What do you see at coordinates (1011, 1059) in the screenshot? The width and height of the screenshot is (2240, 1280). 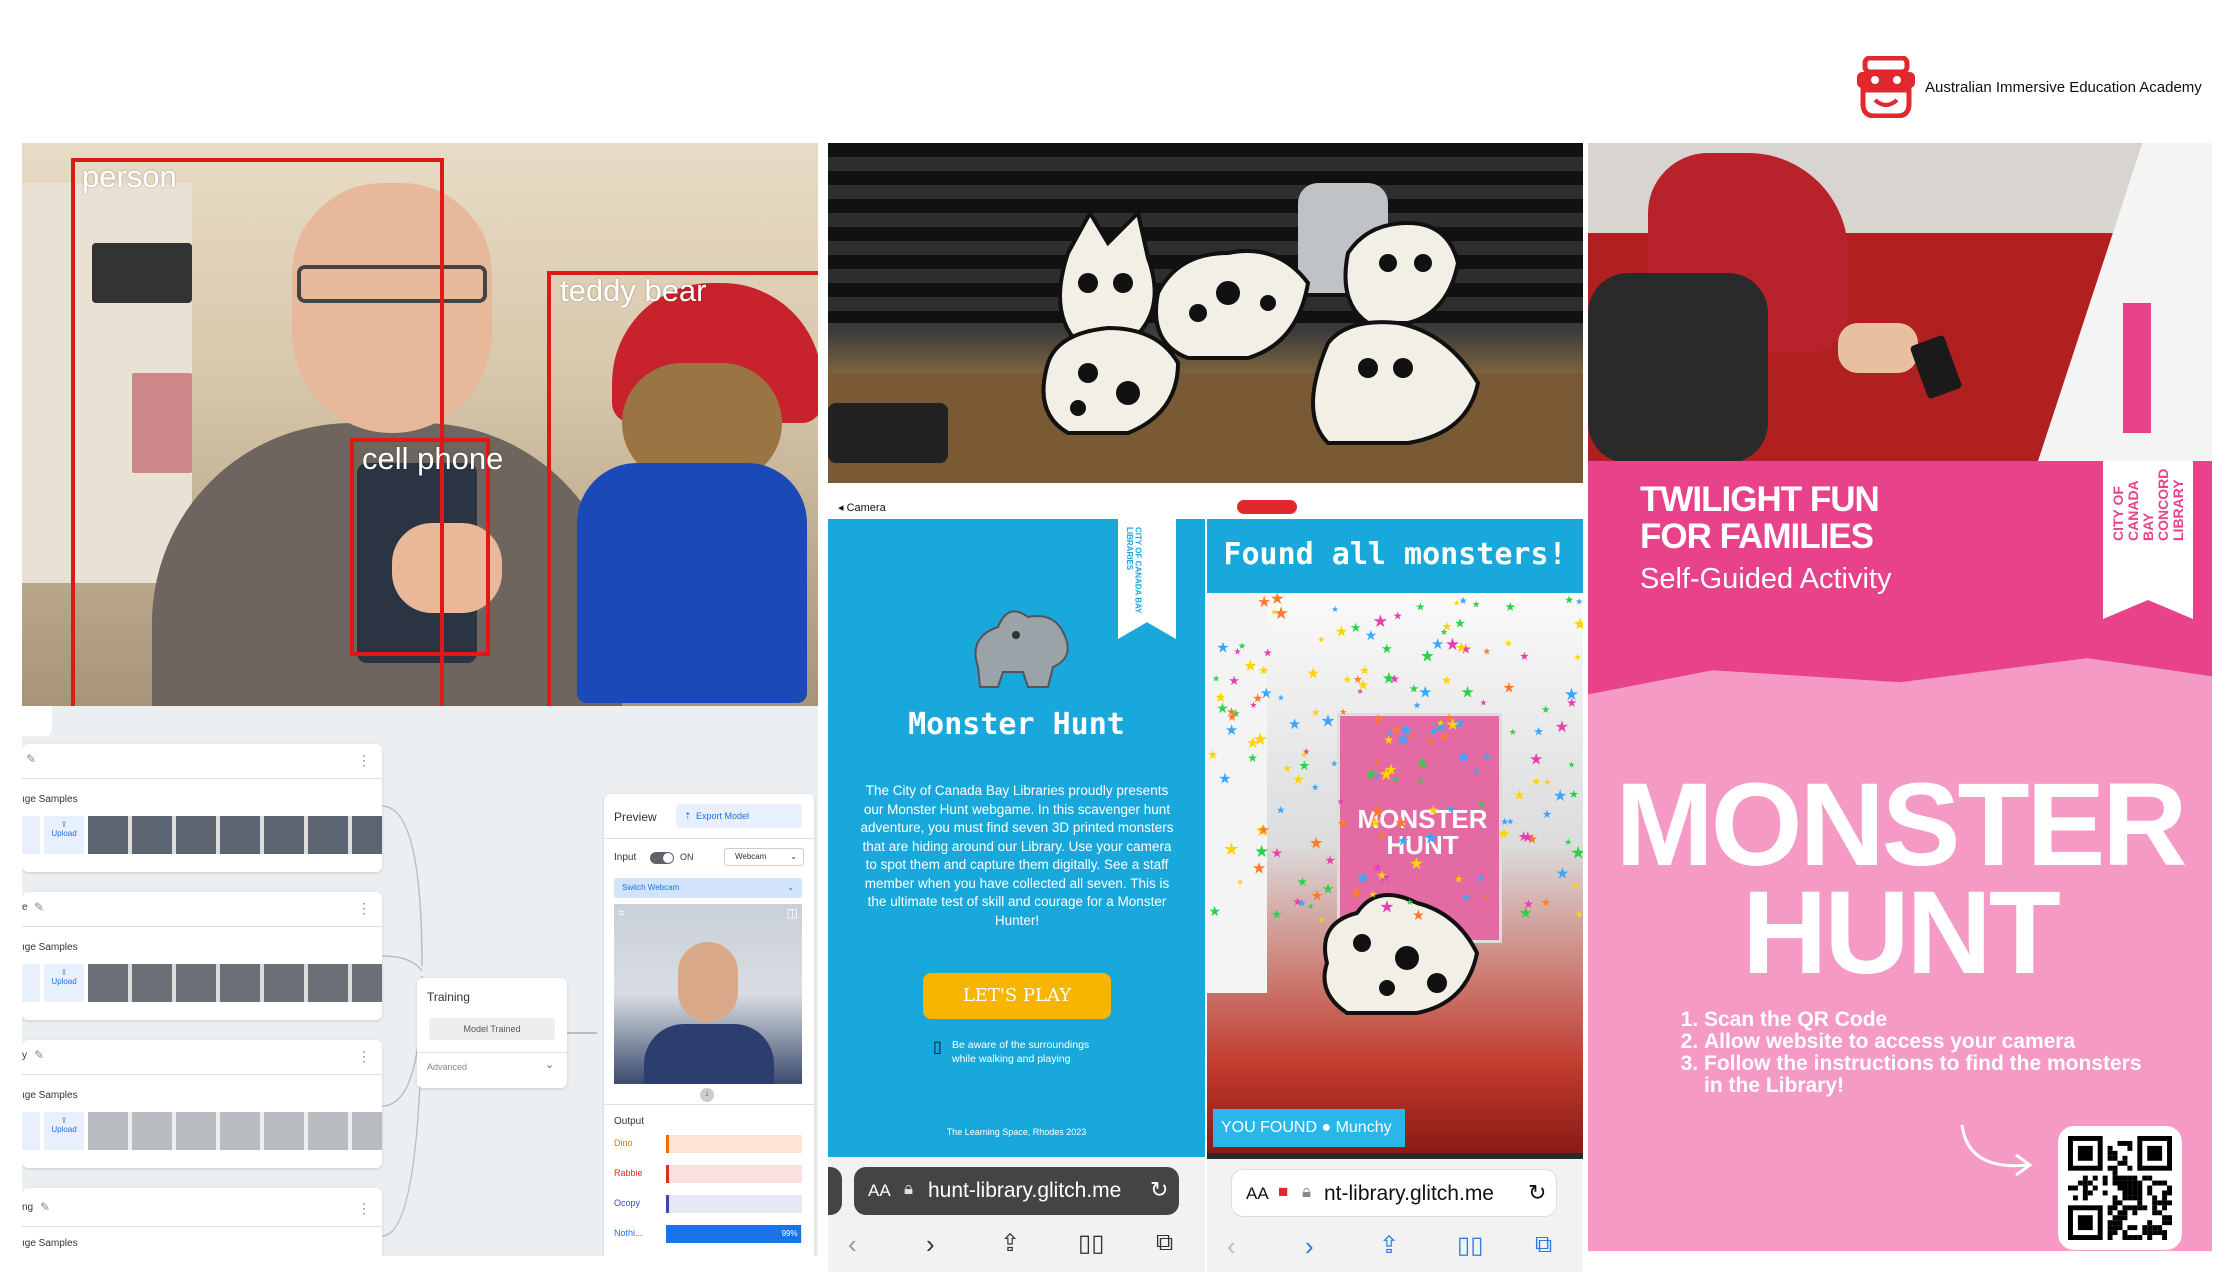 I see `safety-line-2: while walking and playing` at bounding box center [1011, 1059].